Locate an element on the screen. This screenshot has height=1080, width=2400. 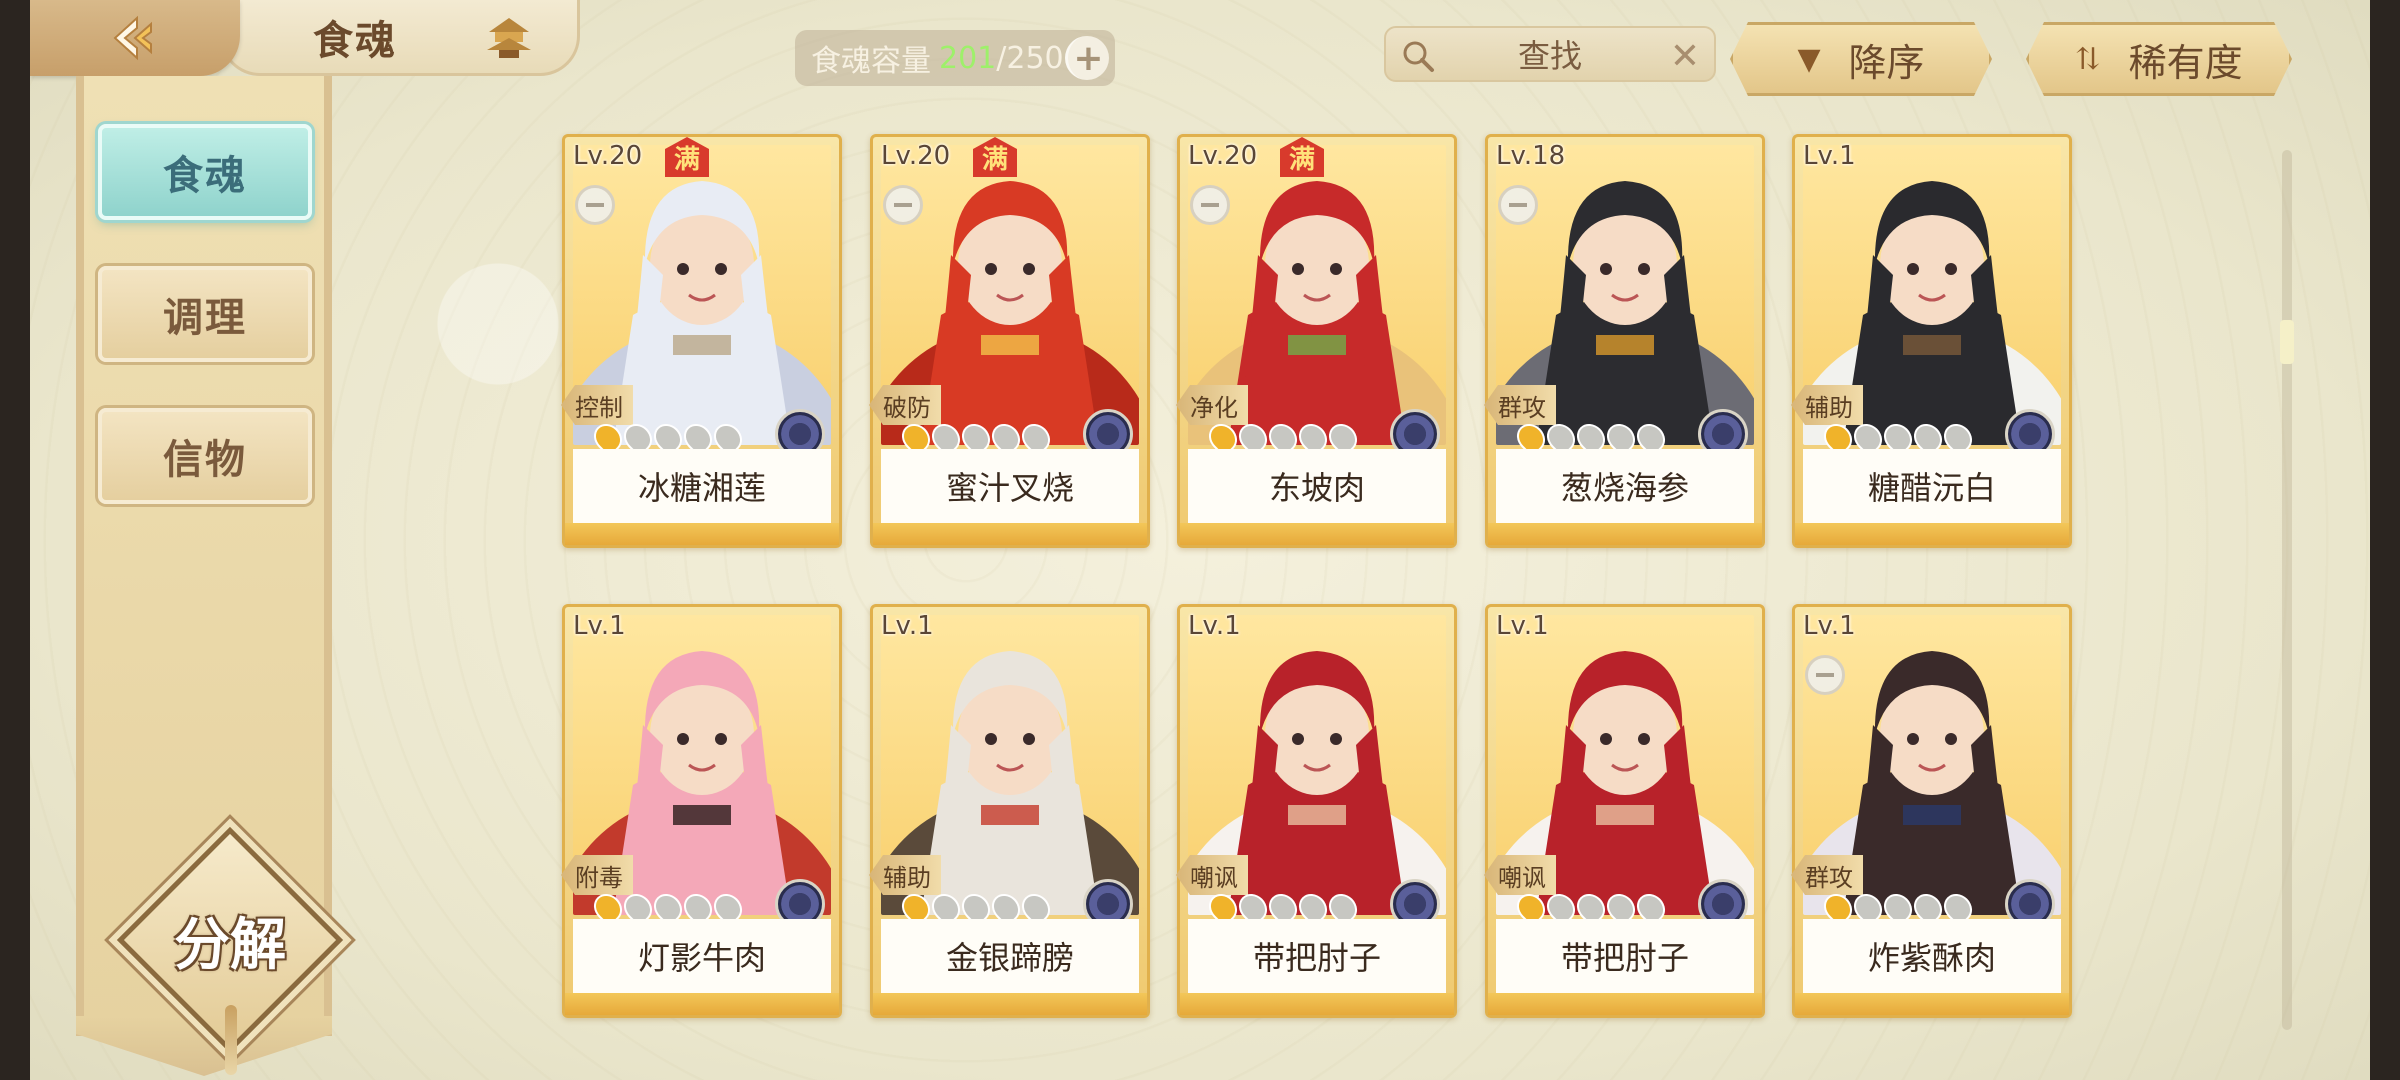
sort-rarity-button: ⇅ 稀有度 is located at coordinates (2159, 59).